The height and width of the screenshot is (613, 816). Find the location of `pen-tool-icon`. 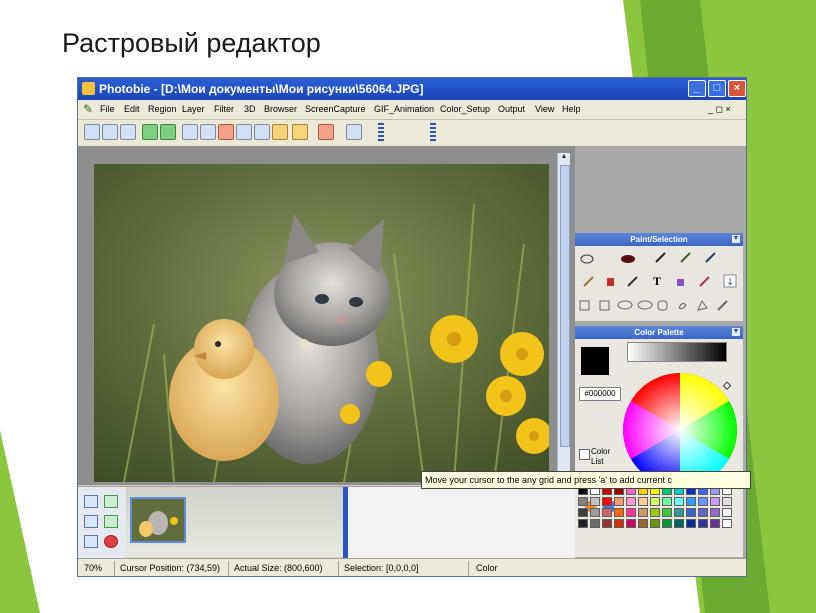

pen-tool-icon is located at coordinates (660, 257).